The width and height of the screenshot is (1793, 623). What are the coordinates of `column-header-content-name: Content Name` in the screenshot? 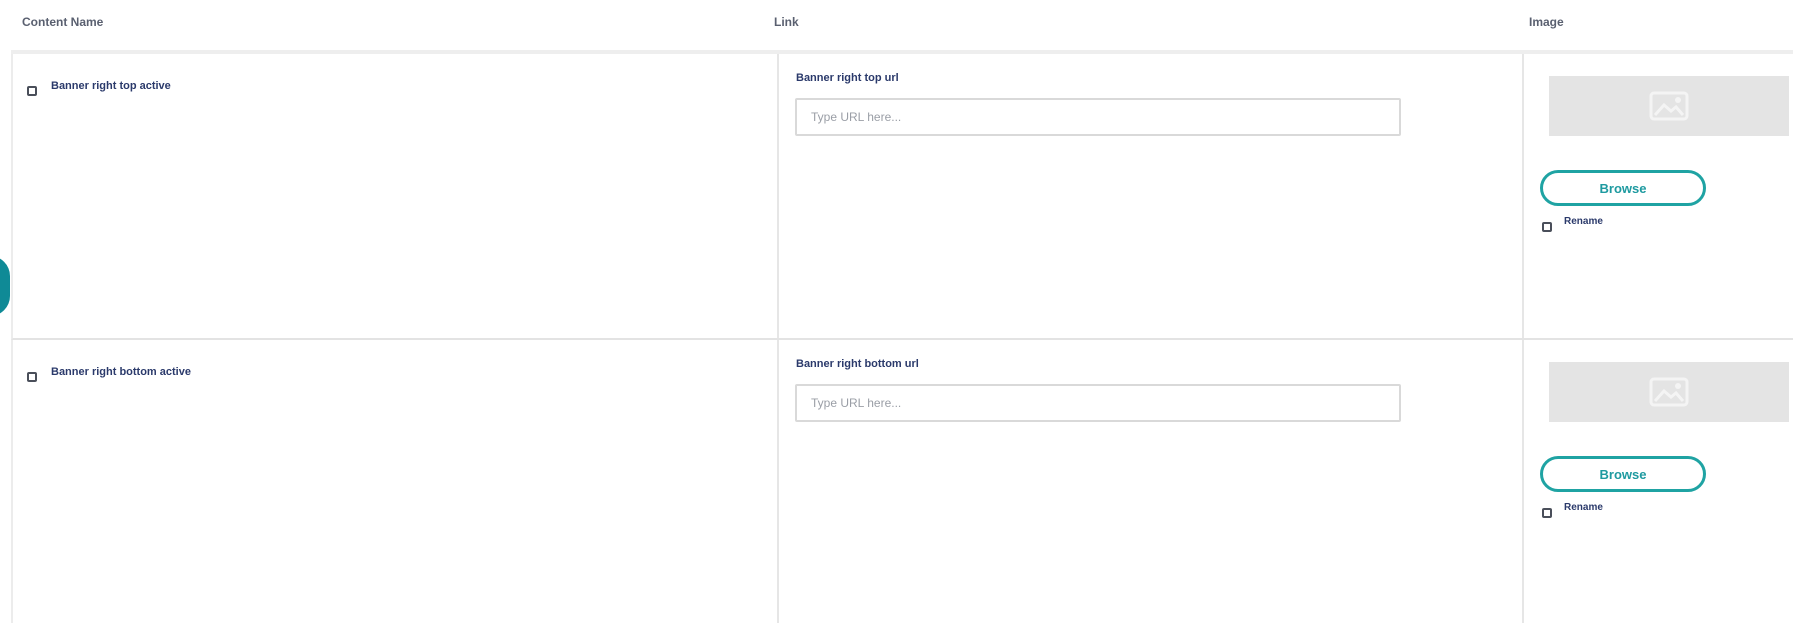 It's located at (63, 22).